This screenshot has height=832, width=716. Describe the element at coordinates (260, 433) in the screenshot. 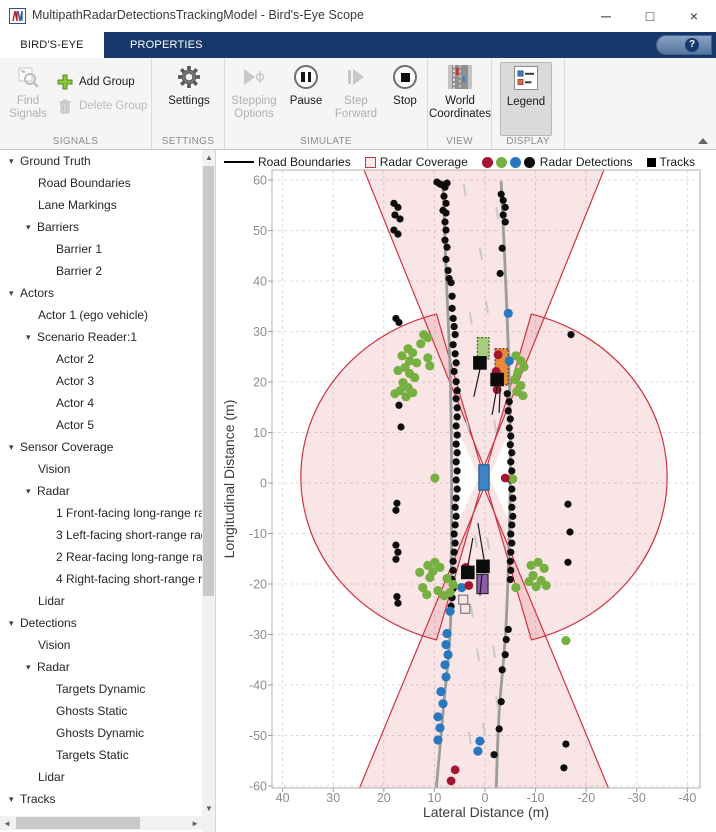

I see `y-tick-label: 10` at that location.